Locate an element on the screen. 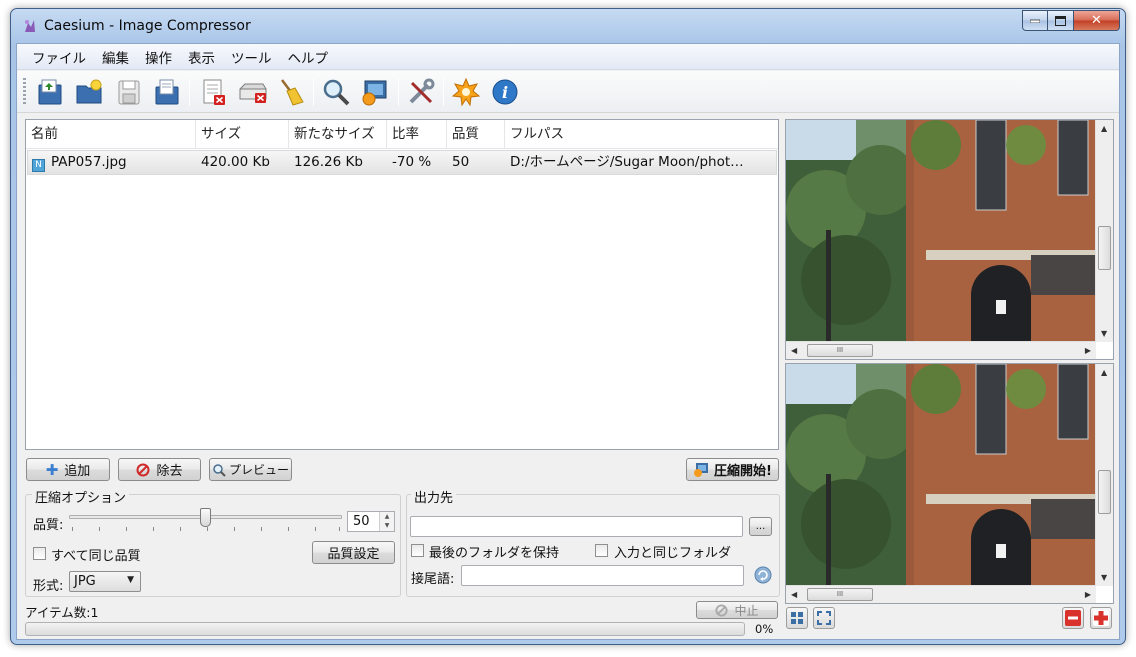  quality-slider is located at coordinates (205, 520).